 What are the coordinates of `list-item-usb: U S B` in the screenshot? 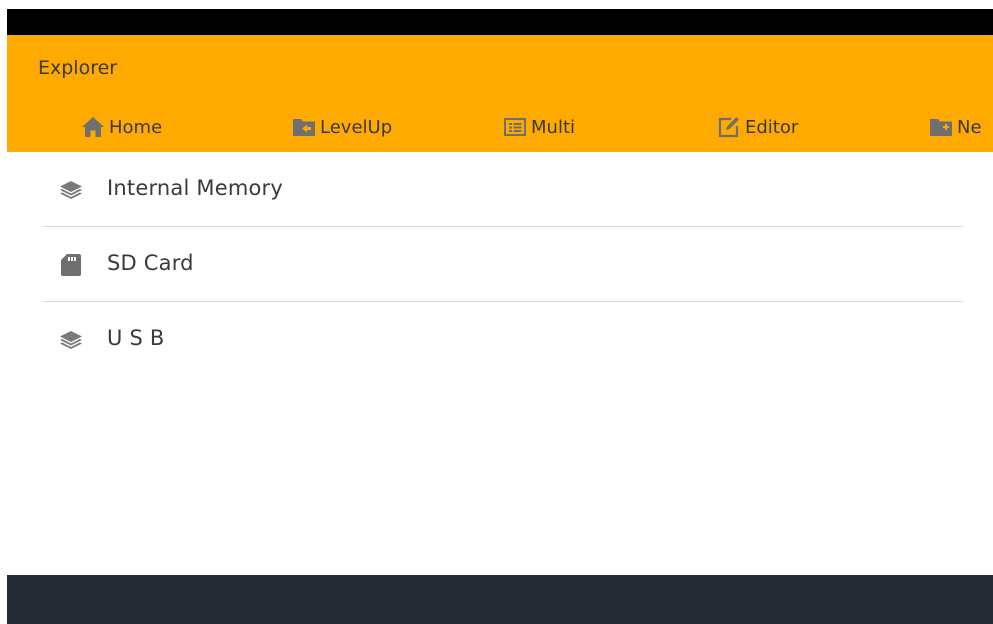 It's located at (500, 339).